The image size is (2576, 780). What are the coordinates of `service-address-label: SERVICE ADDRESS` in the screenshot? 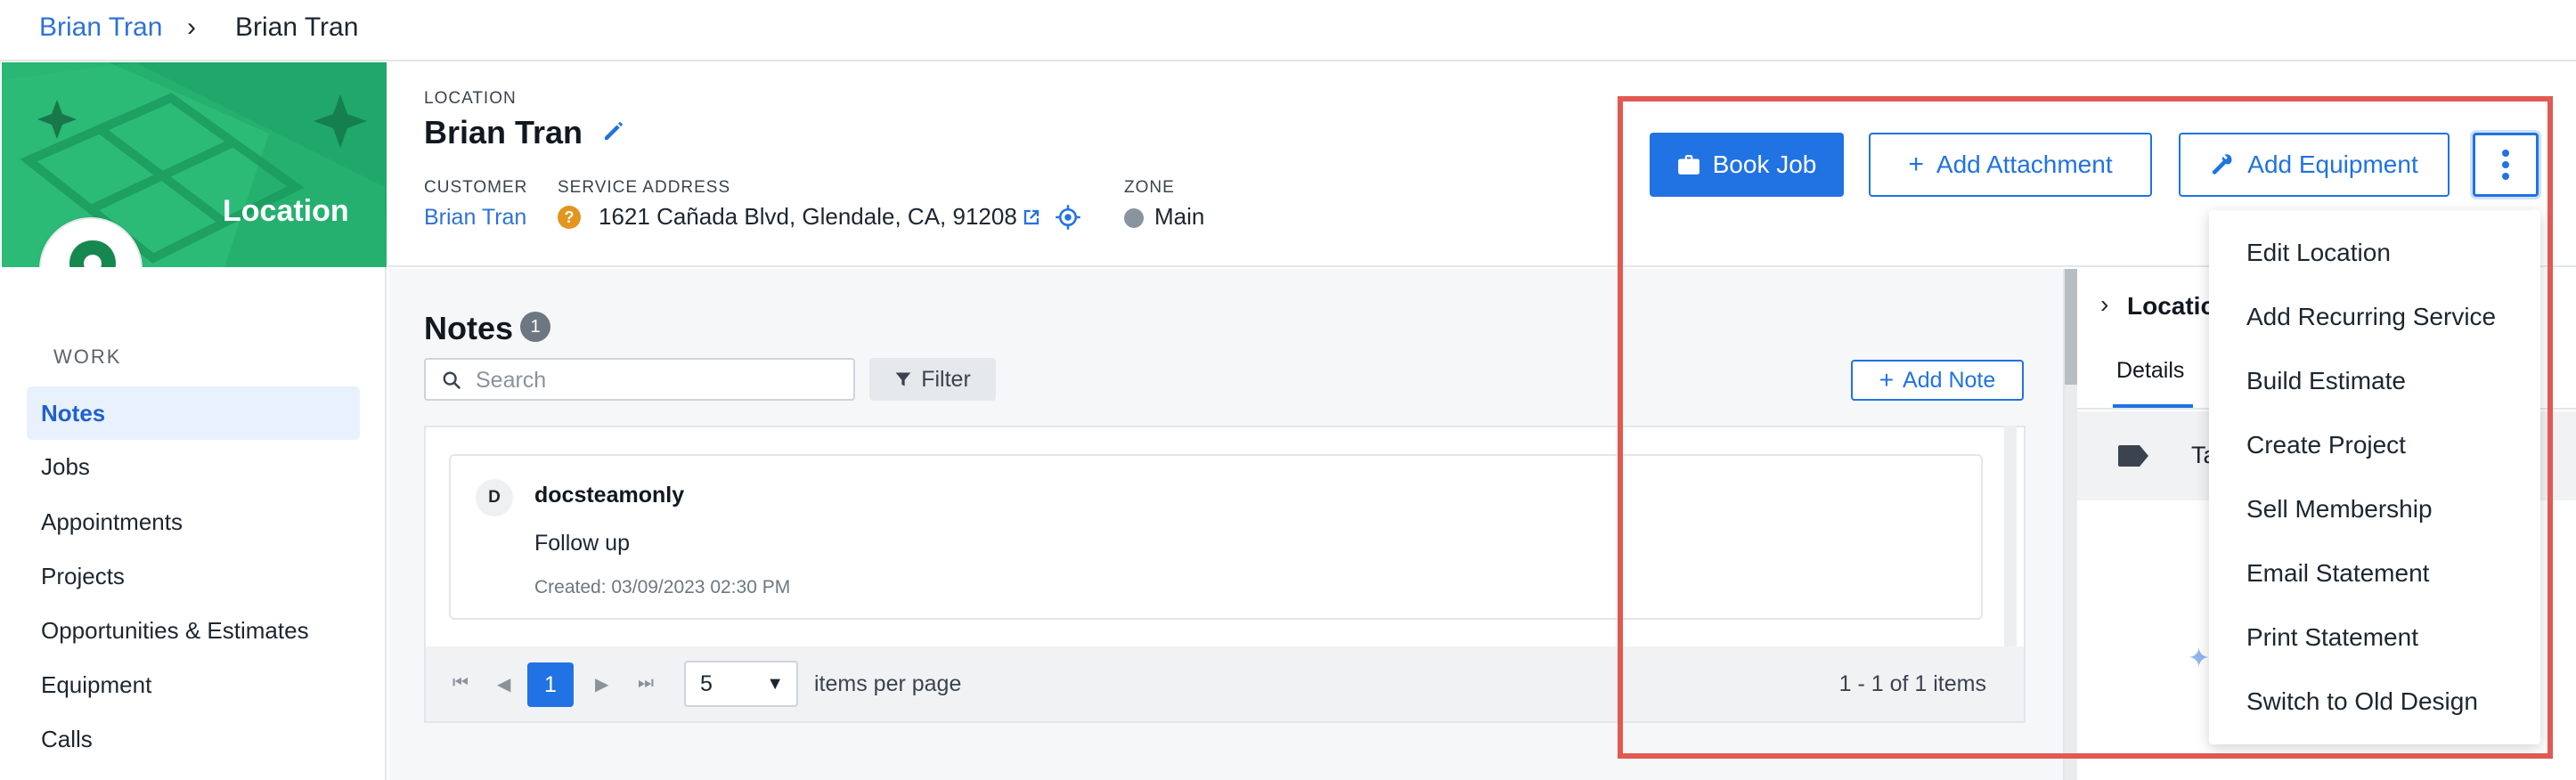 It's located at (645, 187).